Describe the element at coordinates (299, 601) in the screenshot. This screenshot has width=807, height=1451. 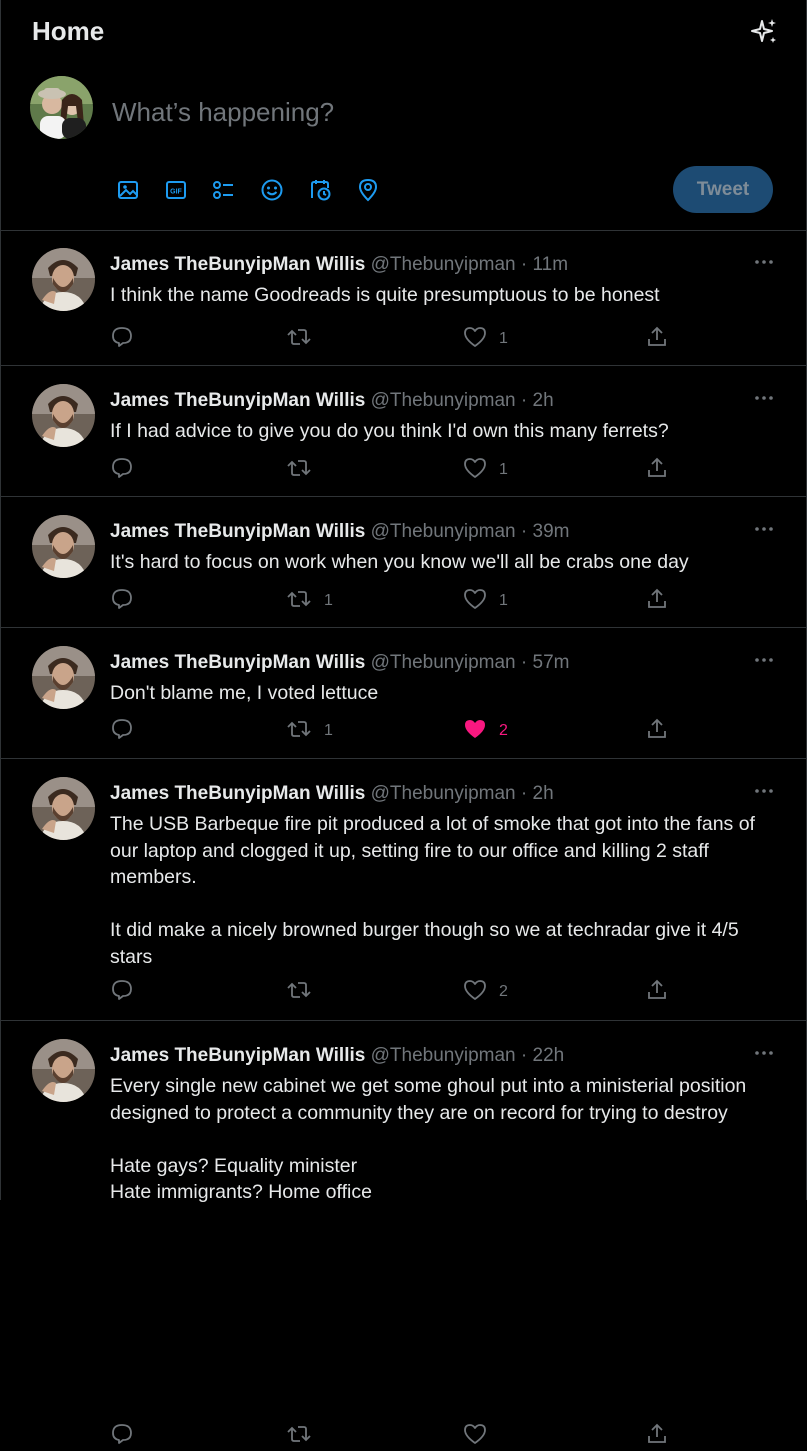
I see `retweet-icon` at that location.